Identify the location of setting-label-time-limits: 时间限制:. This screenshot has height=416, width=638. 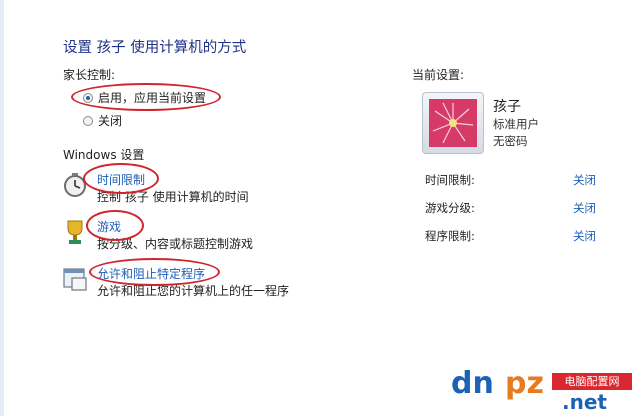
(450, 180).